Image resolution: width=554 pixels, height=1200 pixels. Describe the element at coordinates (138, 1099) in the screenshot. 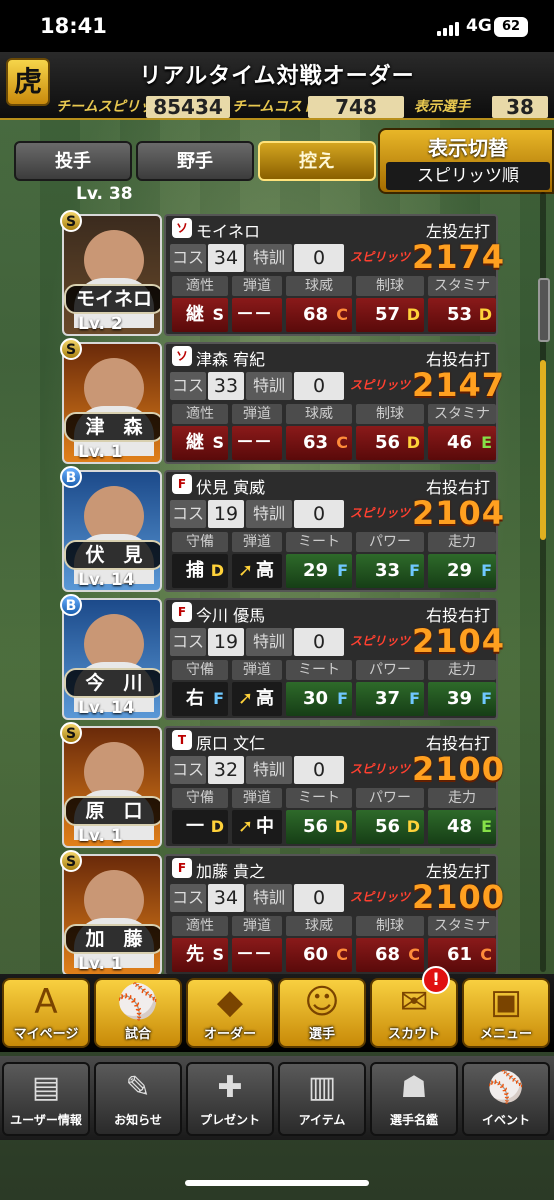

I see `subnav-notice: ✎ お知らせ` at that location.